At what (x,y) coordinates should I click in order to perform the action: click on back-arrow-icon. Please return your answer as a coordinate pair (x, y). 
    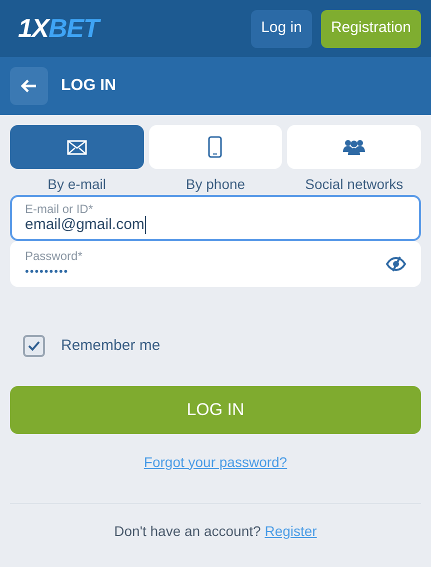
    Looking at the image, I should click on (29, 86).